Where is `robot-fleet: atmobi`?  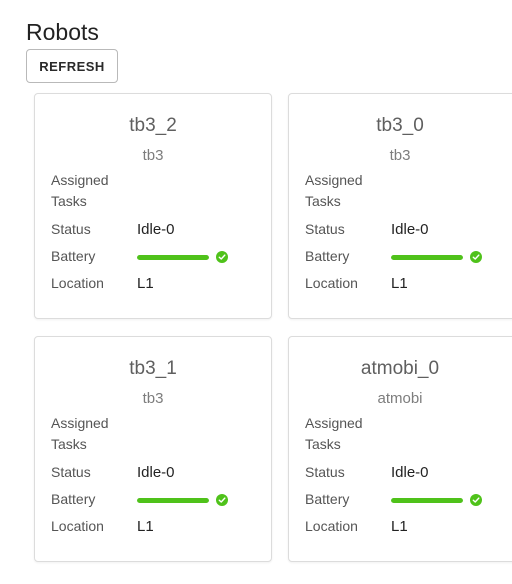 robot-fleet: atmobi is located at coordinates (400, 398).